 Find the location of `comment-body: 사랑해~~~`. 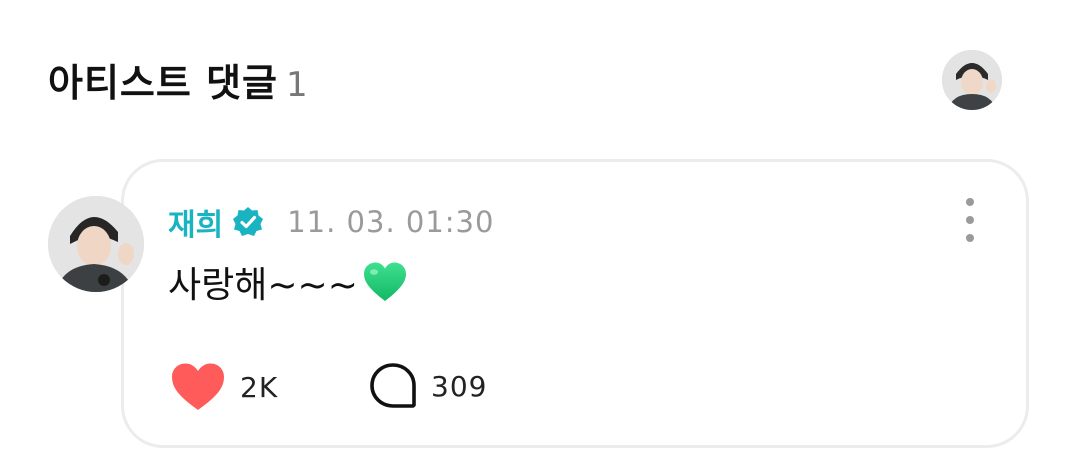

comment-body: 사랑해~~~ is located at coordinates (288, 282).